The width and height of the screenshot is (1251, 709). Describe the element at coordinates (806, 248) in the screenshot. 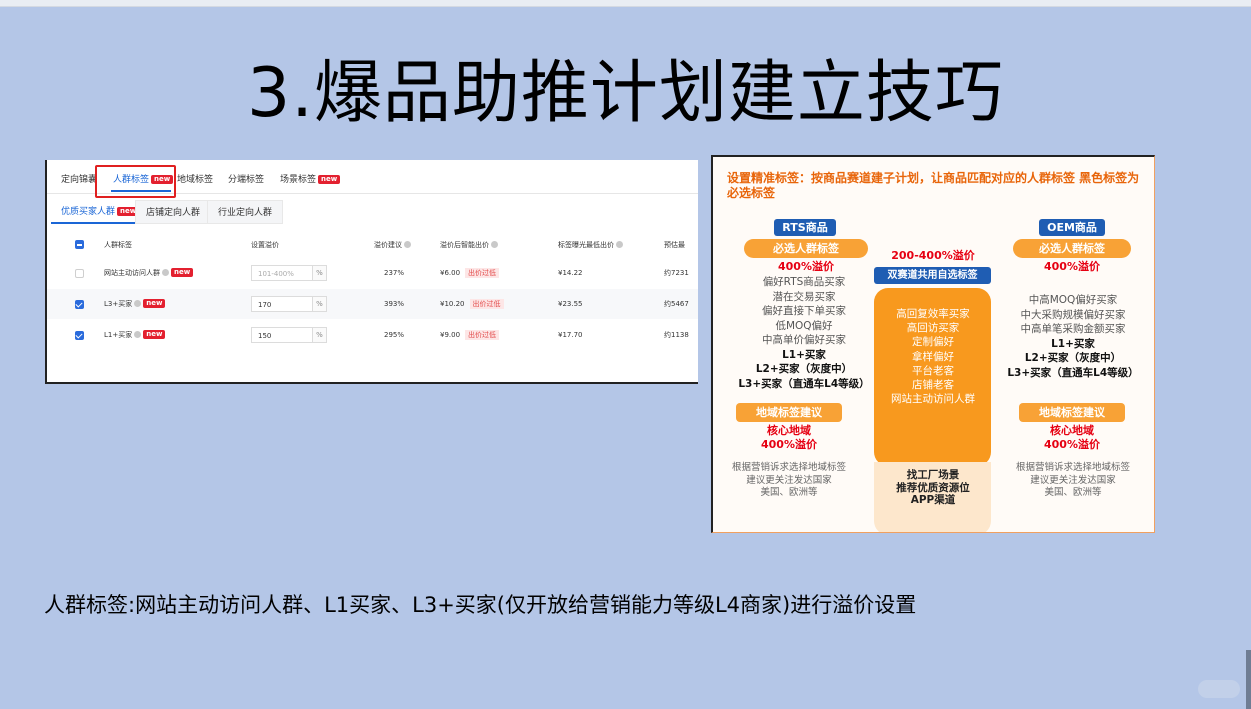

I see `rts-required-pill: 必选人群标签` at that location.